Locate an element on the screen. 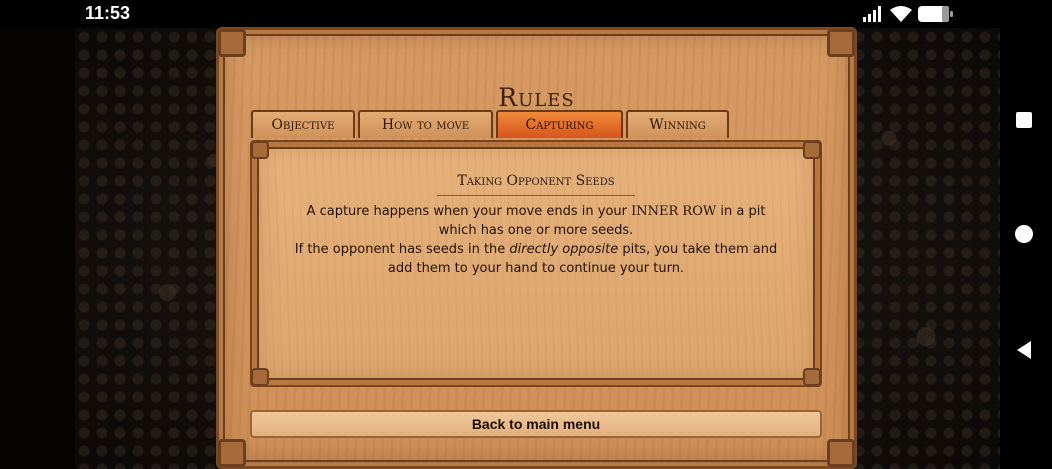  status-bar: 11:53 is located at coordinates (526, 14).